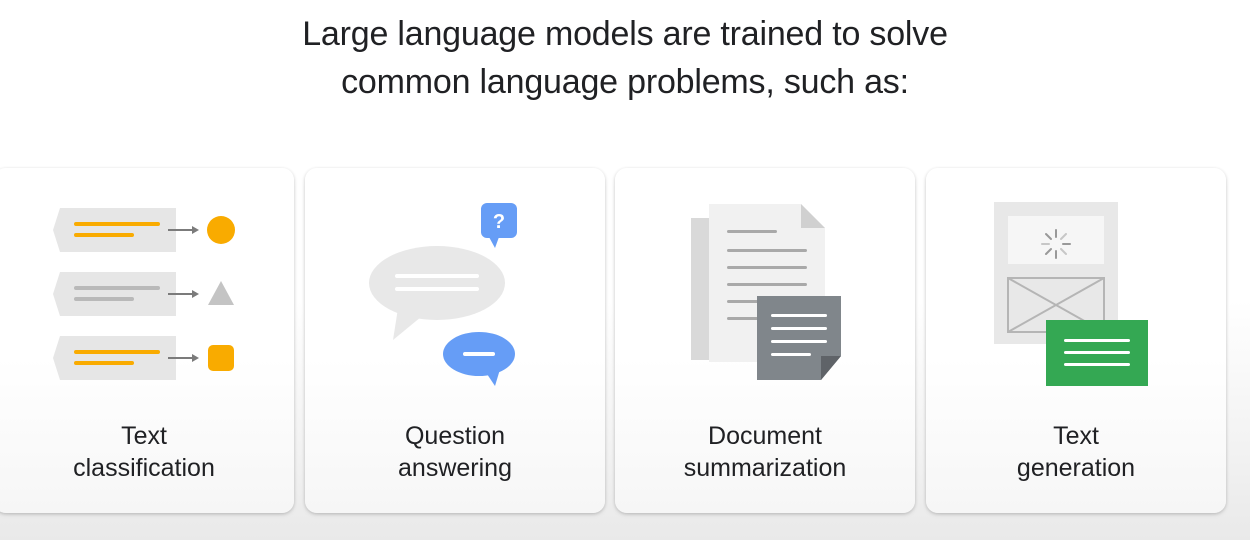  What do you see at coordinates (144, 294) in the screenshot?
I see `text-classification-icon` at bounding box center [144, 294].